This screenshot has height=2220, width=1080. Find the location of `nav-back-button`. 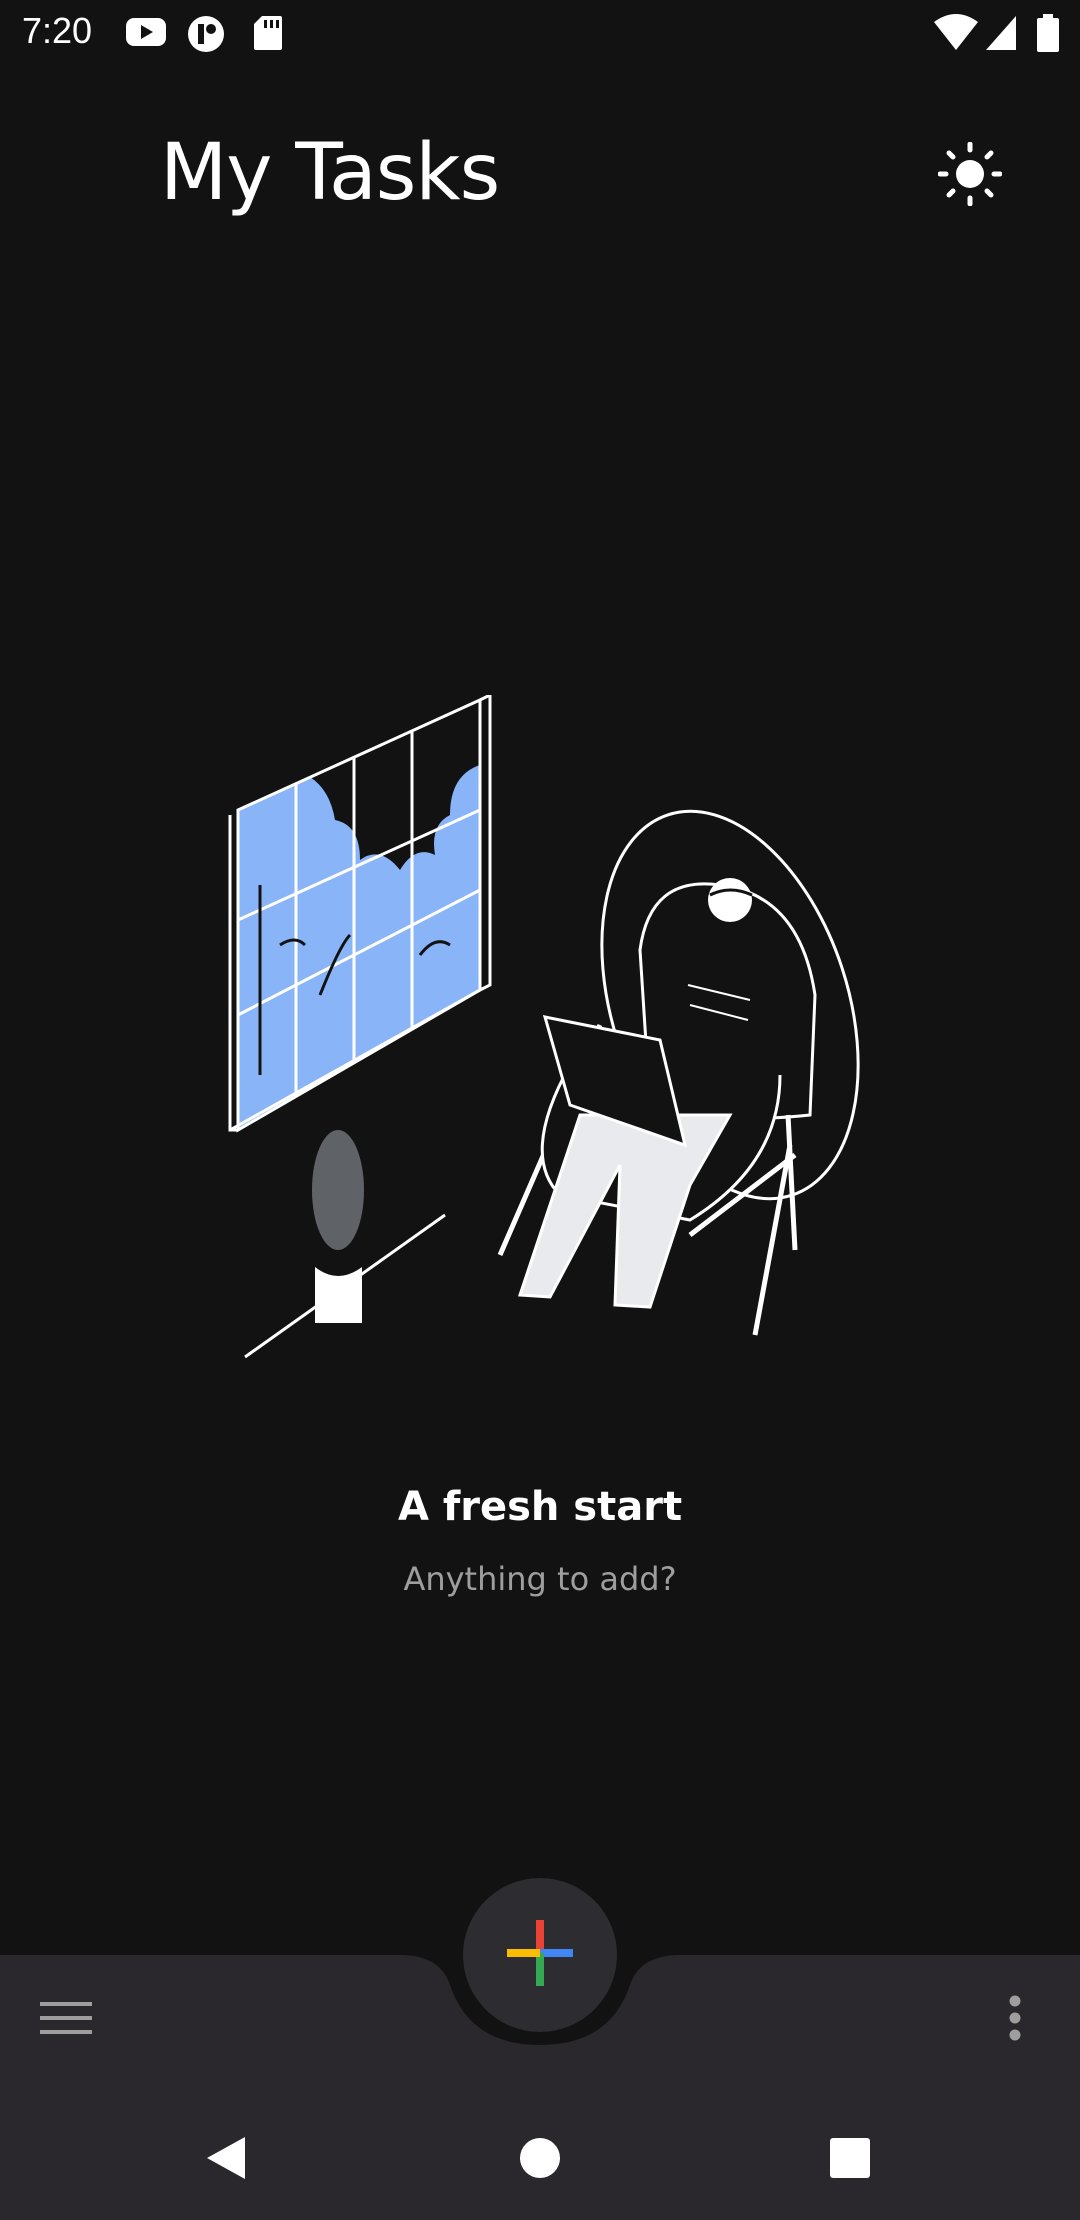

nav-back-button is located at coordinates (225, 2160).